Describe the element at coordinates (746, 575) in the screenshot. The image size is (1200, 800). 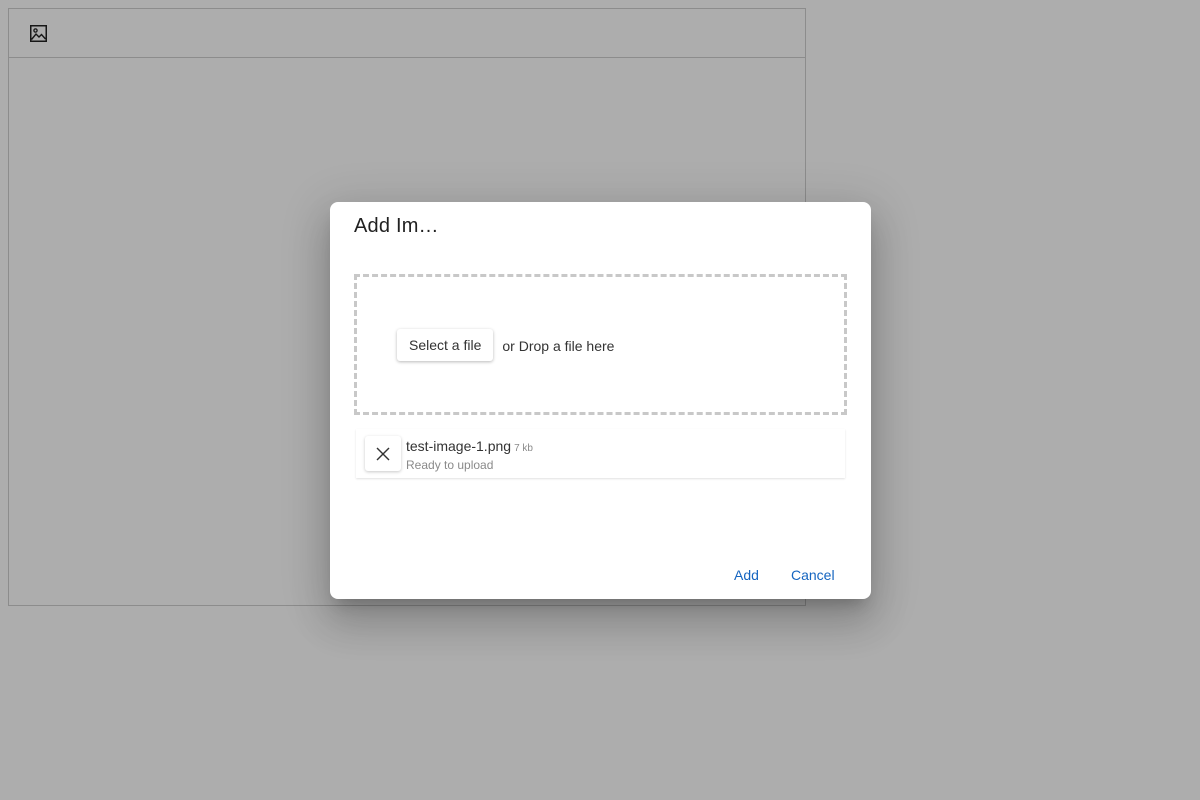
I see `add-button: Add` at that location.